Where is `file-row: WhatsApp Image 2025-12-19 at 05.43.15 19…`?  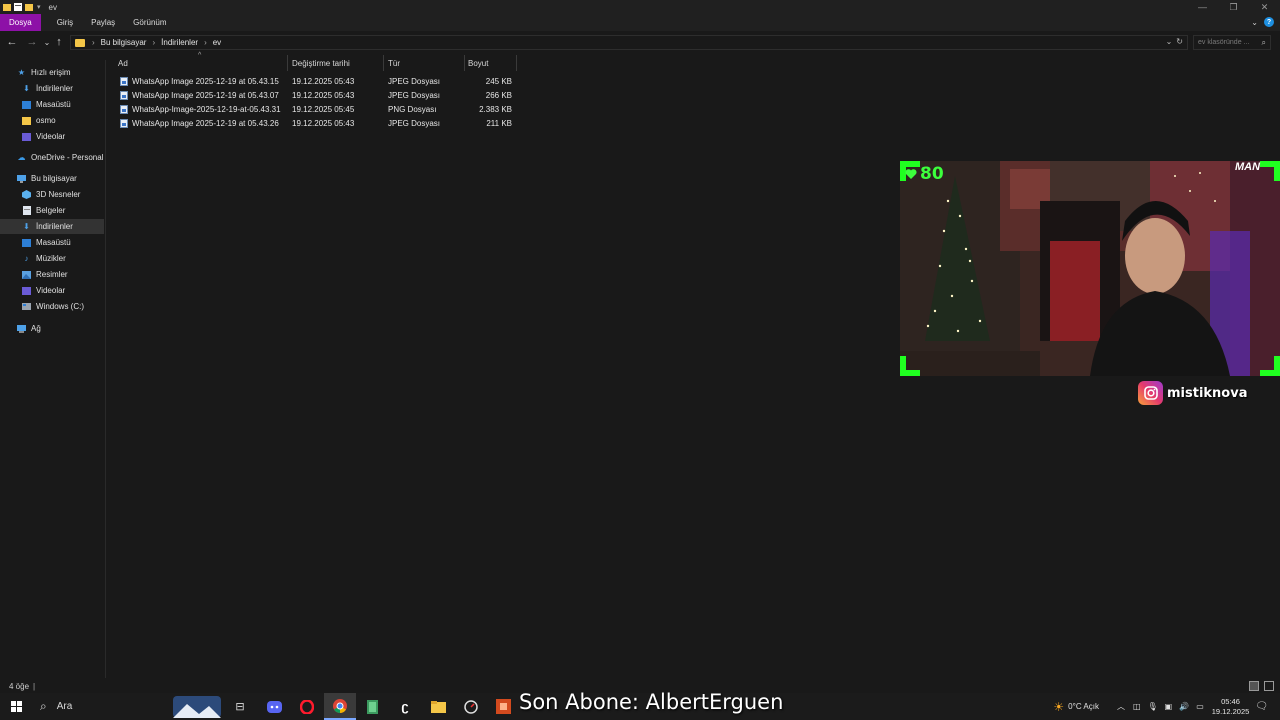 file-row: WhatsApp Image 2025-12-19 at 05.43.15 19… is located at coordinates (317, 82).